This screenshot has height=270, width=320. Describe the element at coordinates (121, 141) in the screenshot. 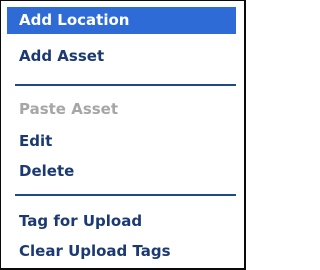

I see `menu-item-edit: Edit` at that location.